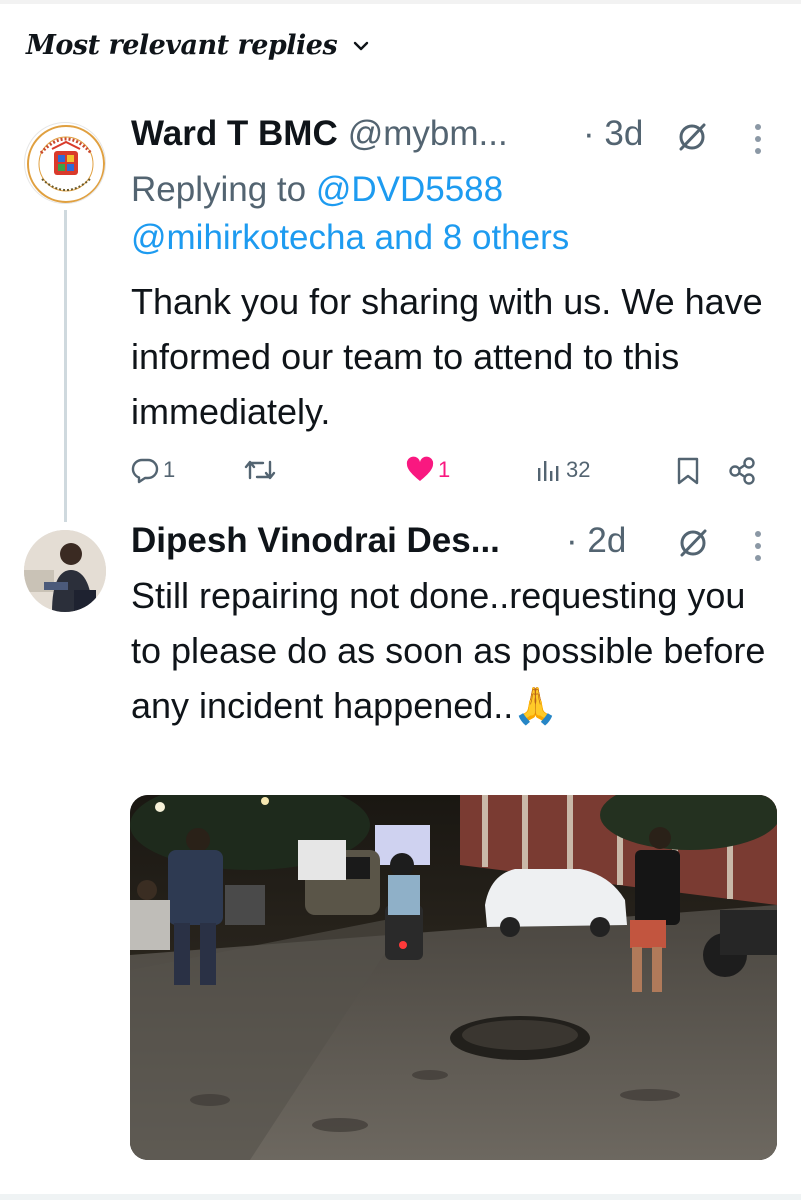 The image size is (801, 1200). Describe the element at coordinates (223, 189) in the screenshot. I see `replying-prefix: Replying to` at that location.